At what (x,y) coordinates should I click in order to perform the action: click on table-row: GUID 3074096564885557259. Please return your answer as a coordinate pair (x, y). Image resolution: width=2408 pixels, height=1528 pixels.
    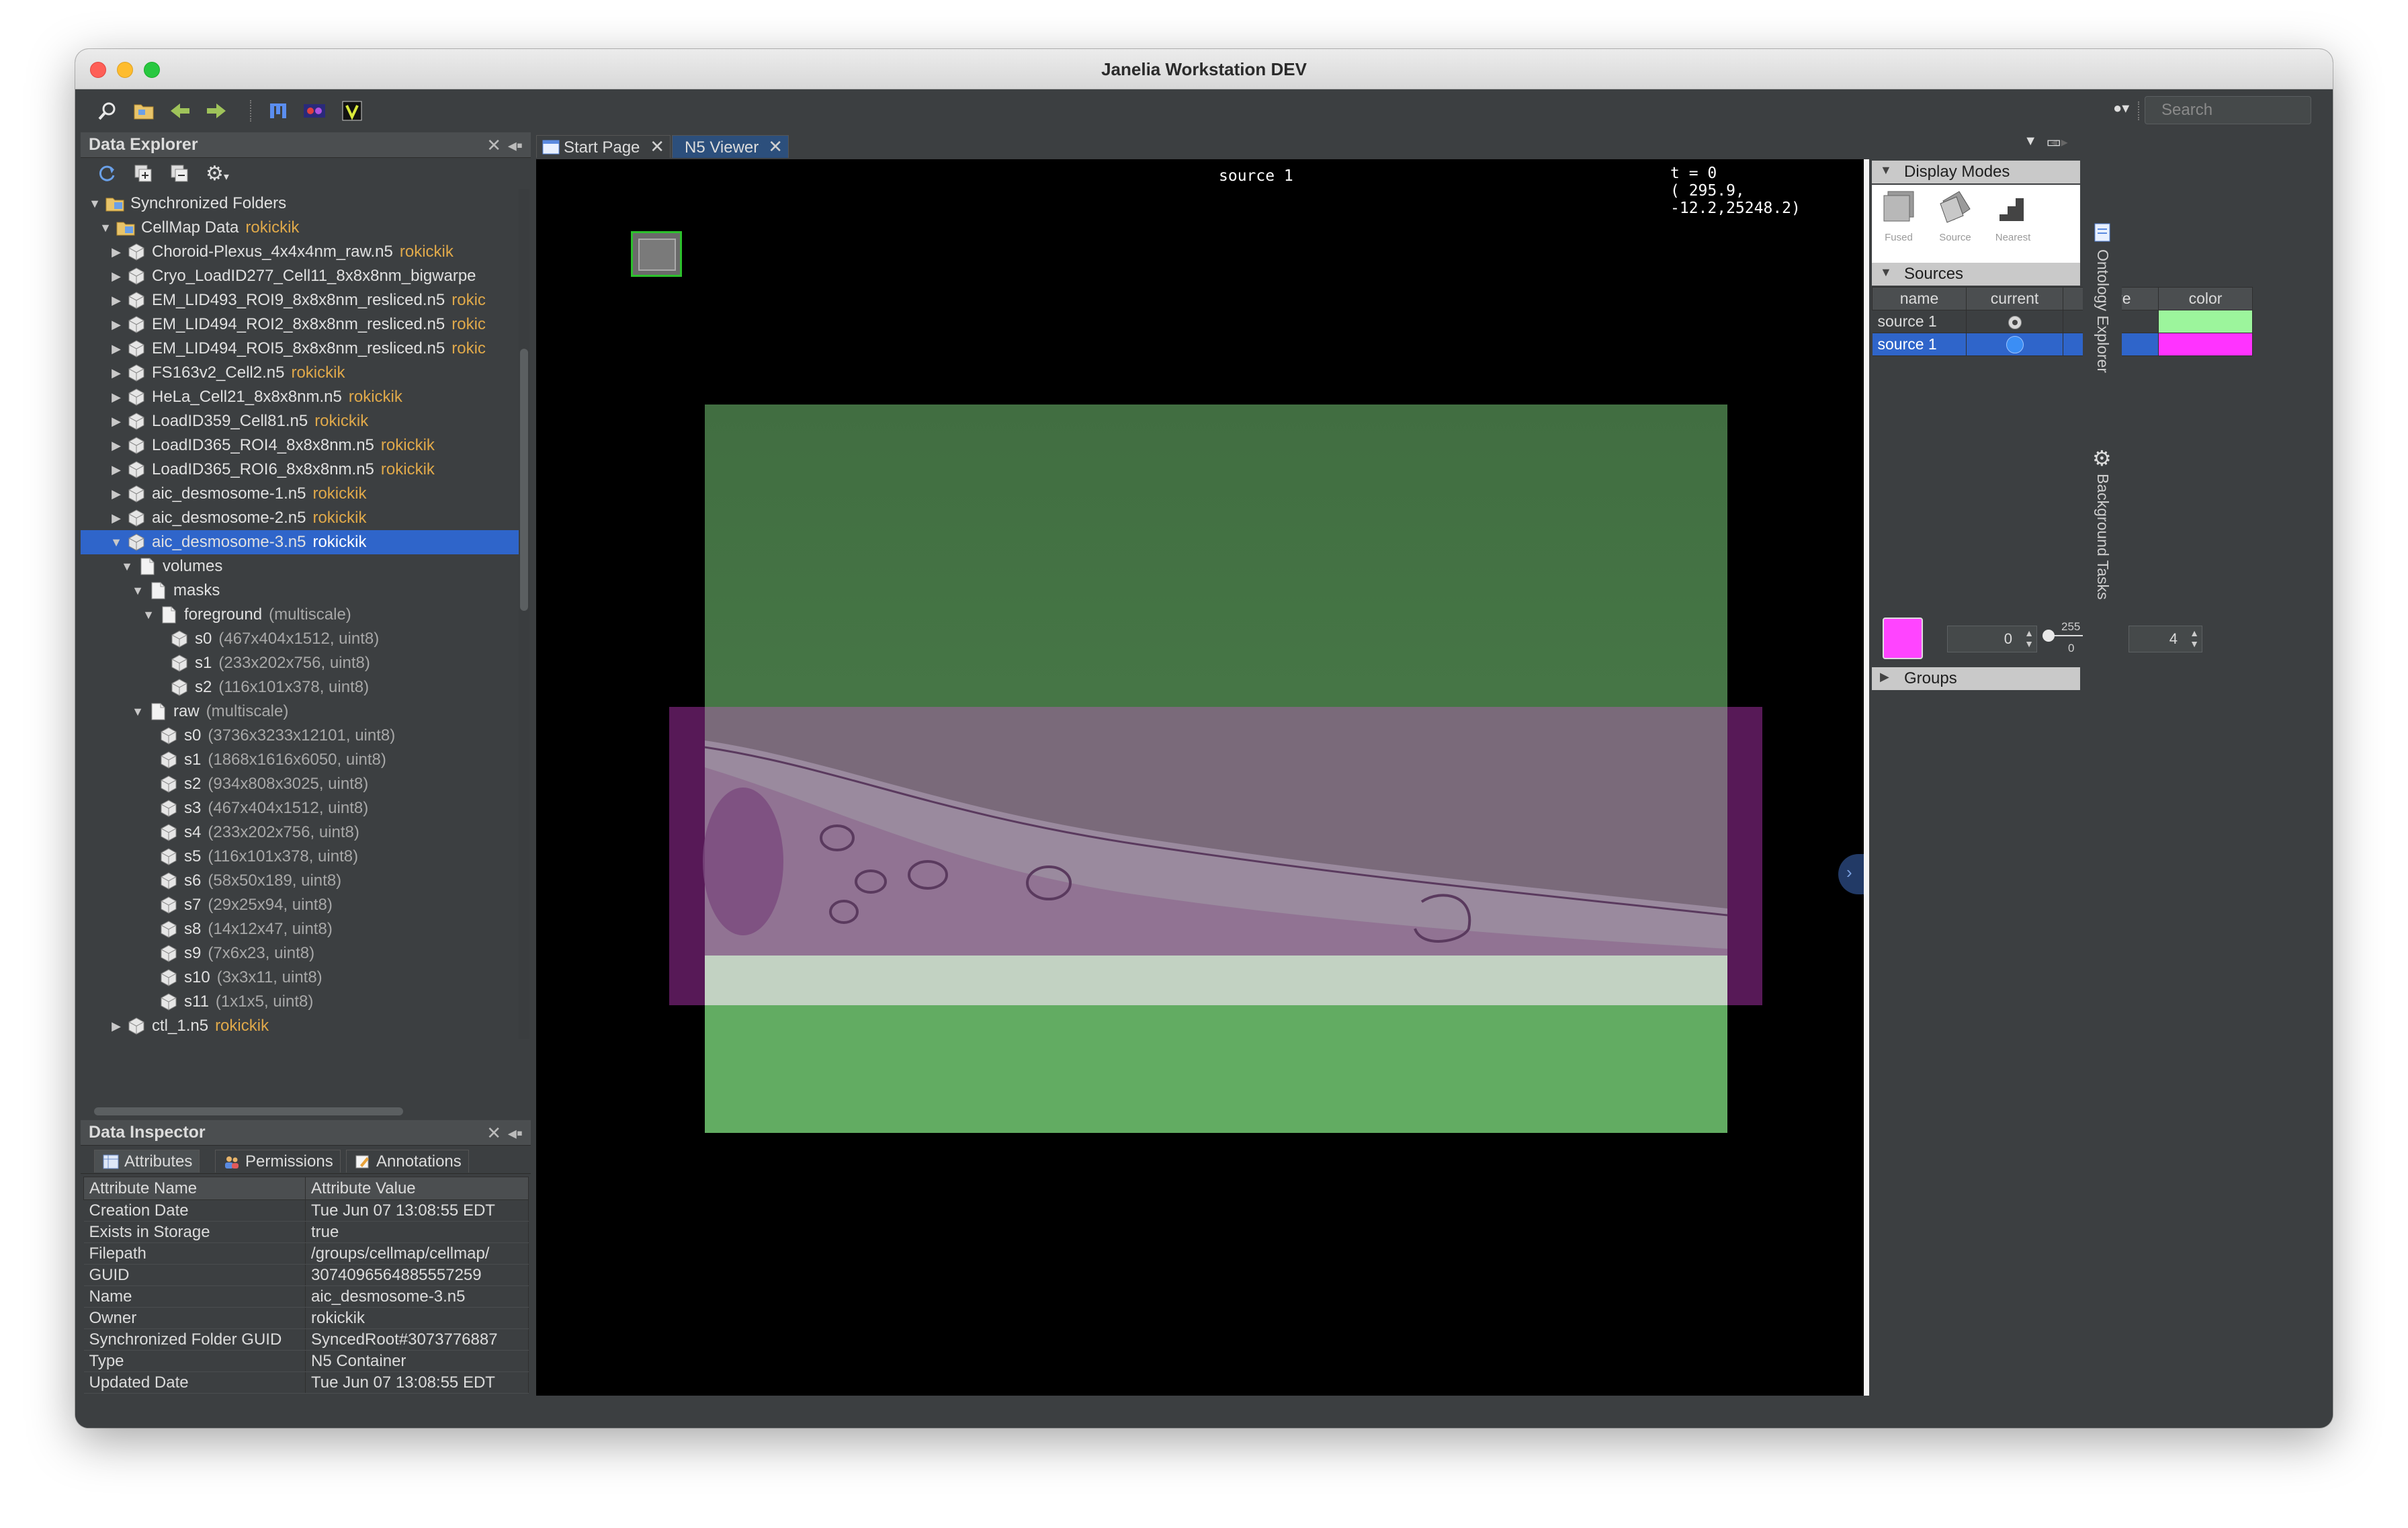
    Looking at the image, I should click on (306, 1275).